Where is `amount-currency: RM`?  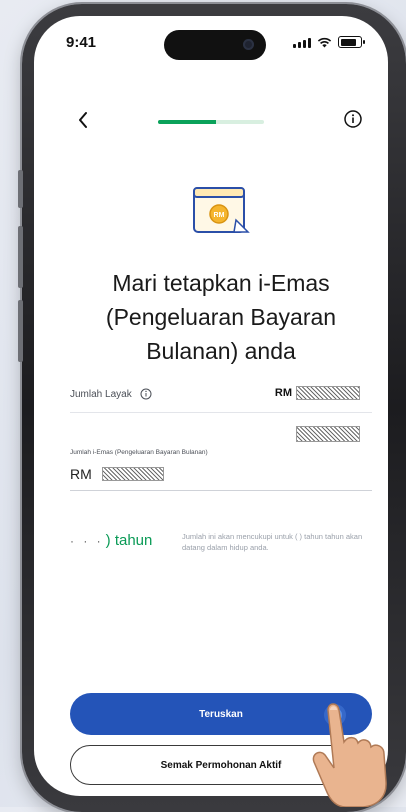
amount-currency: RM is located at coordinates (81, 474).